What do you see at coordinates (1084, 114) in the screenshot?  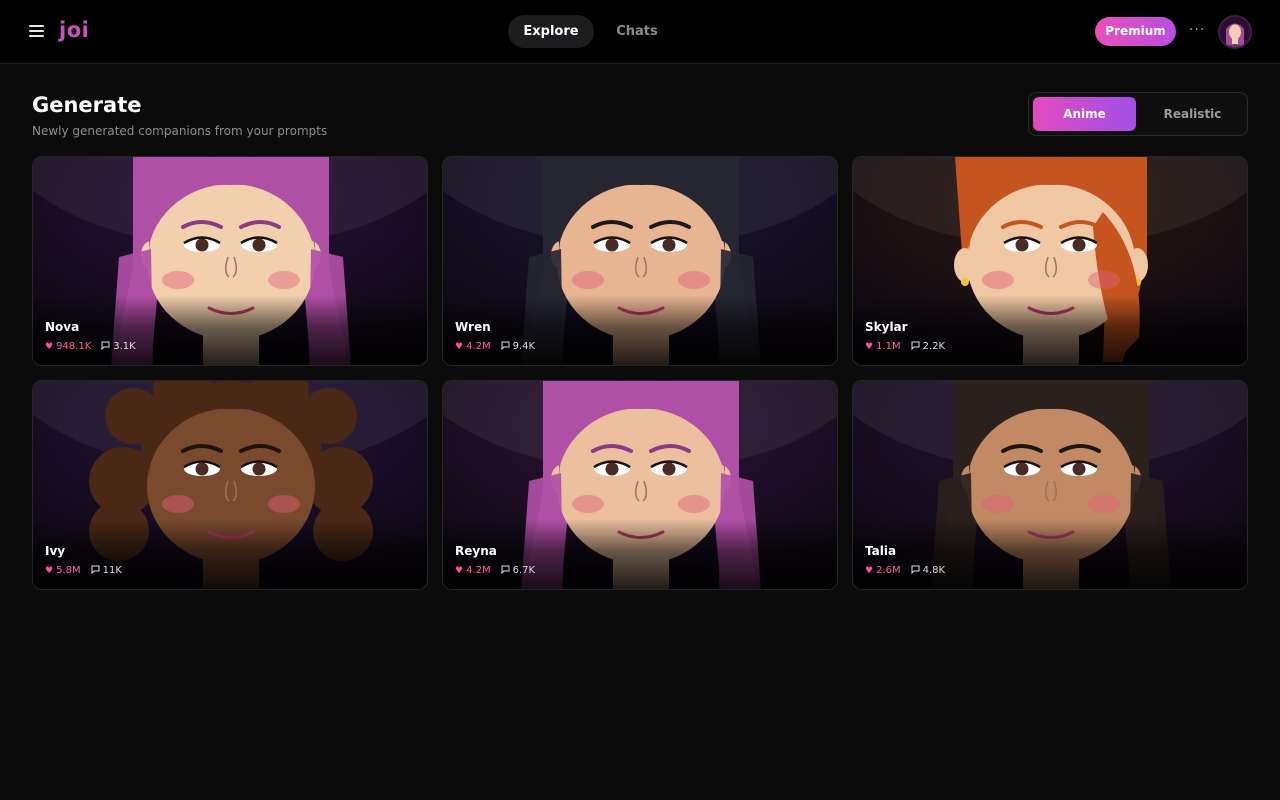 I see `toggle-anime: Anime` at bounding box center [1084, 114].